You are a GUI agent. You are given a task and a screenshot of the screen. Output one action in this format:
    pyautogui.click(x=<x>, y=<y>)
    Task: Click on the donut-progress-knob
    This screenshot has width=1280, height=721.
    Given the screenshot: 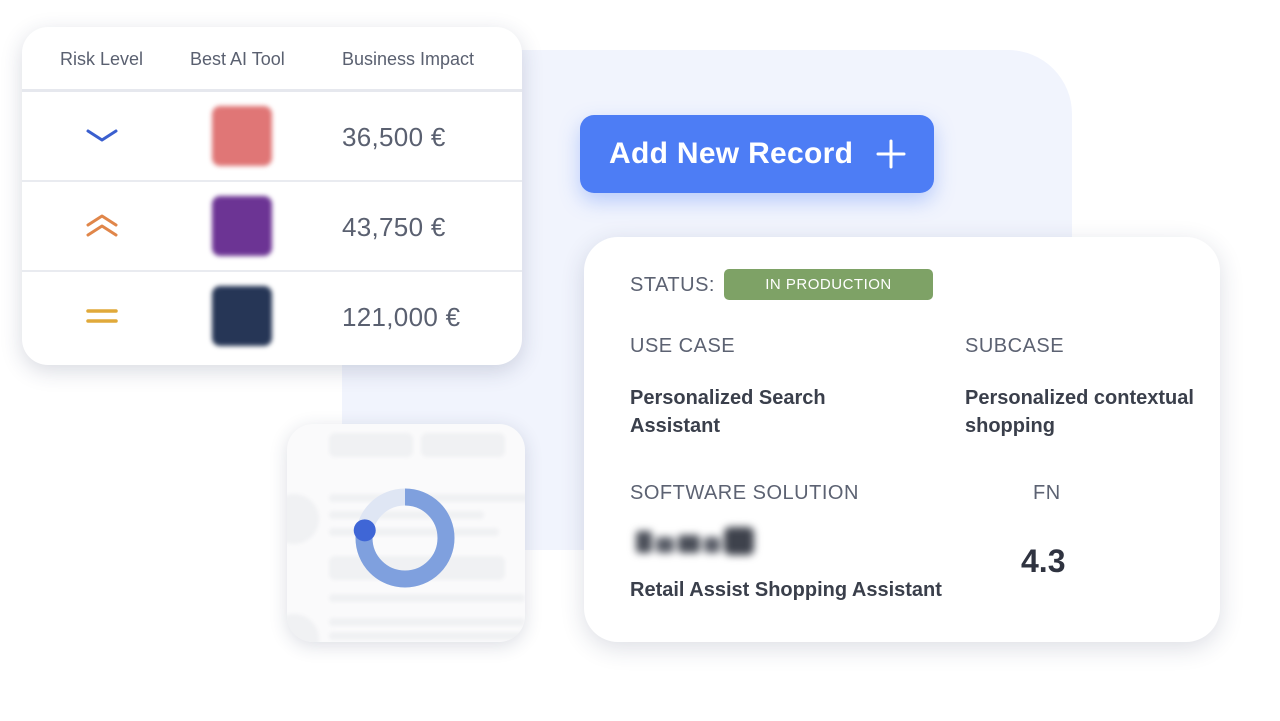 What is the action you would take?
    pyautogui.click(x=364, y=530)
    